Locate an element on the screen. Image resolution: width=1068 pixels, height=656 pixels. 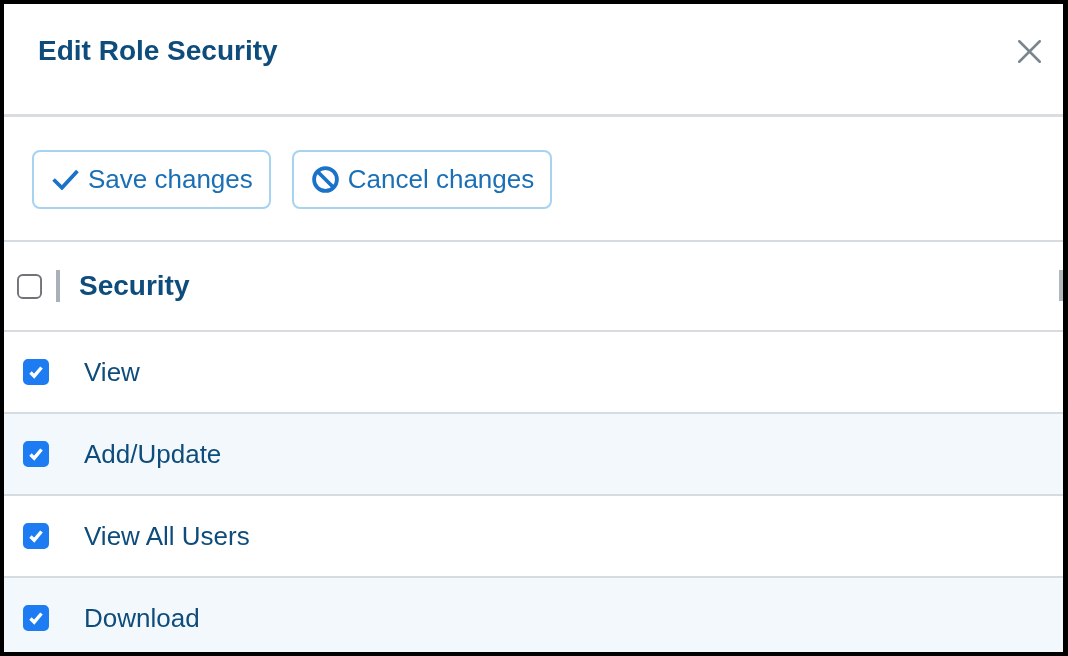
permission-label: Download is located at coordinates (142, 618).